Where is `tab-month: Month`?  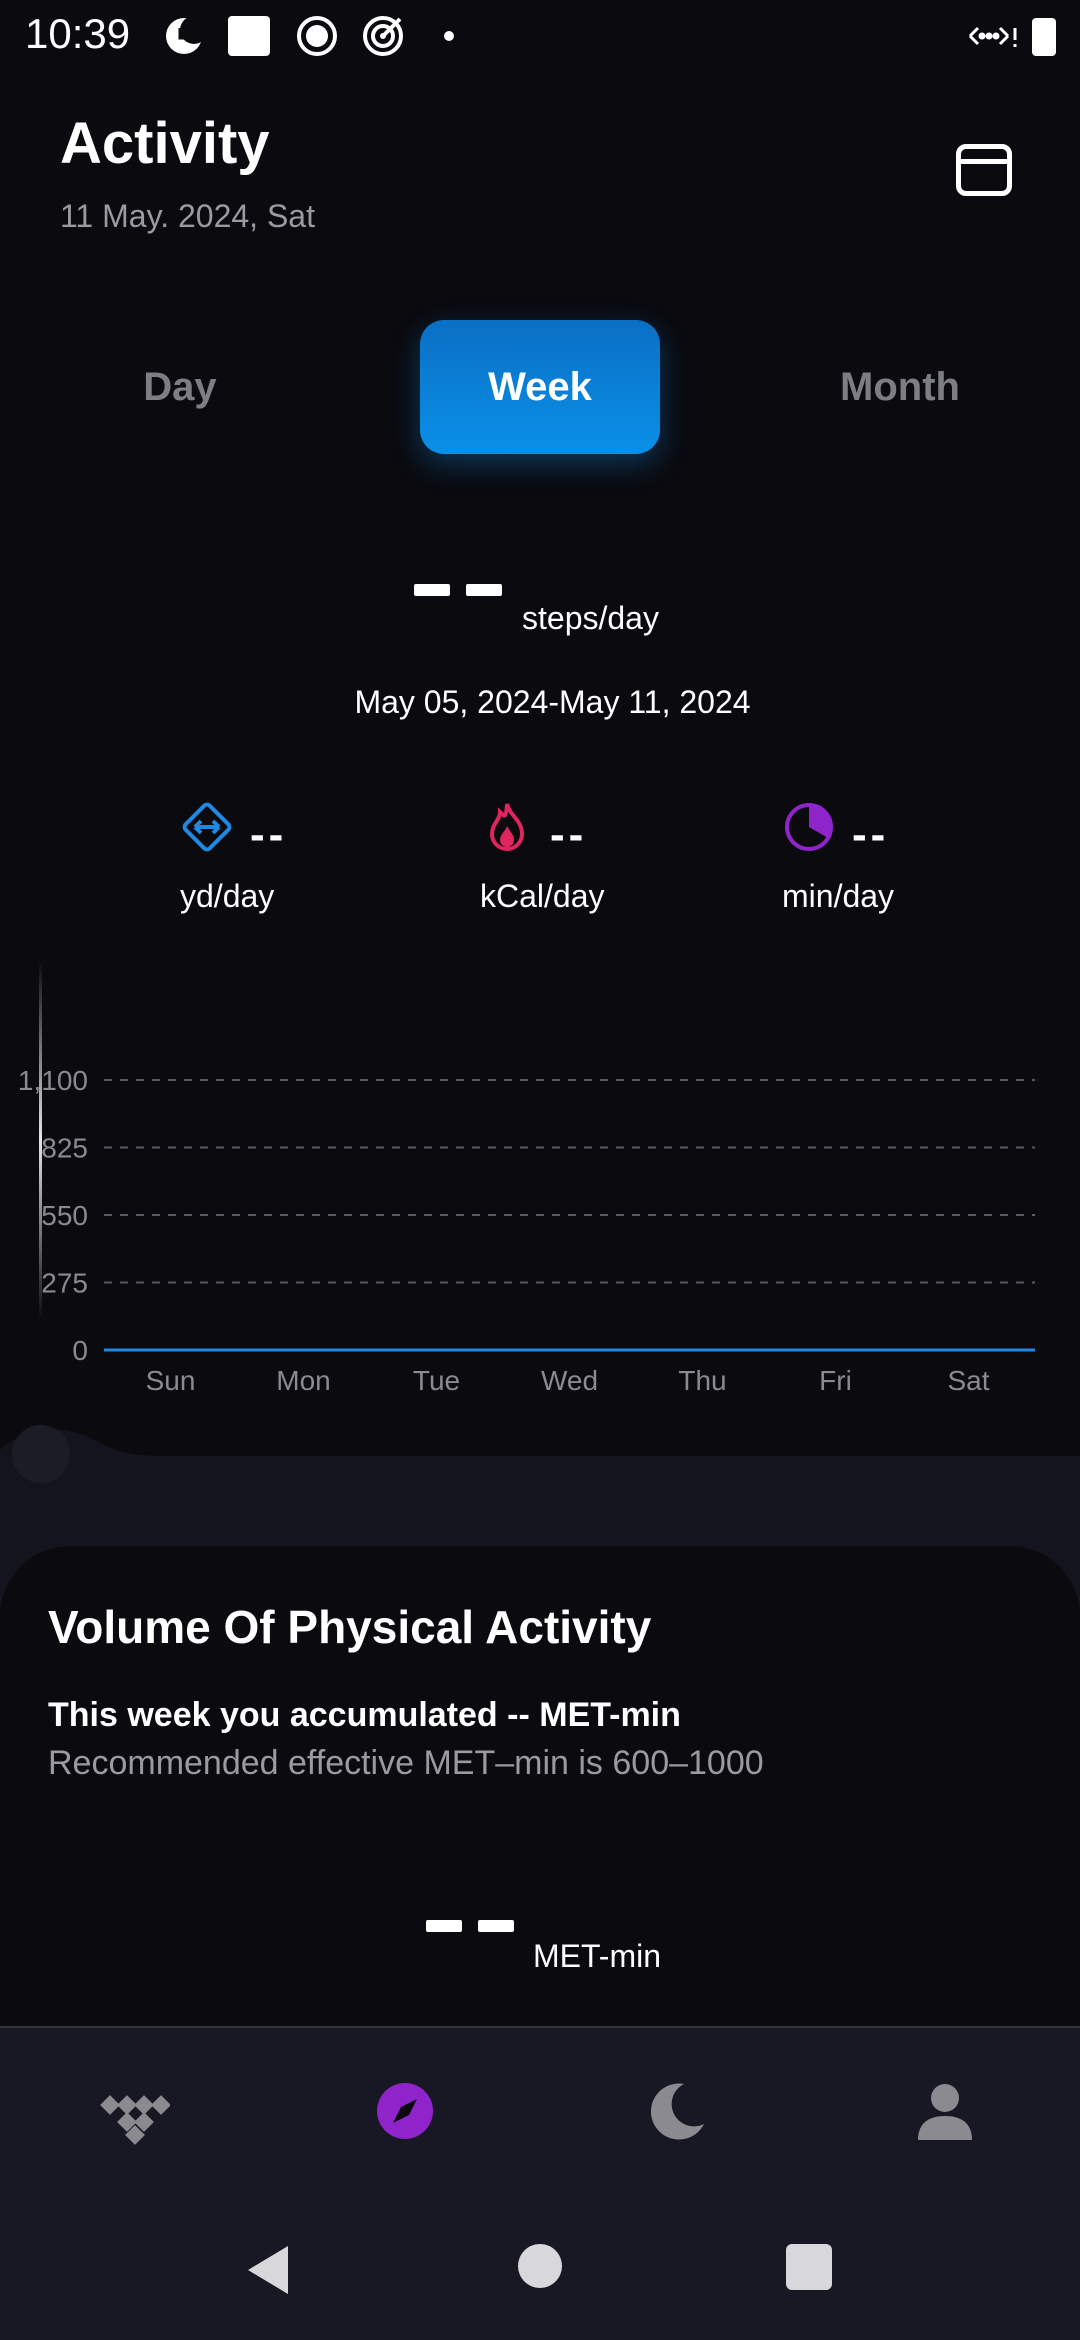 tab-month: Month is located at coordinates (900, 387).